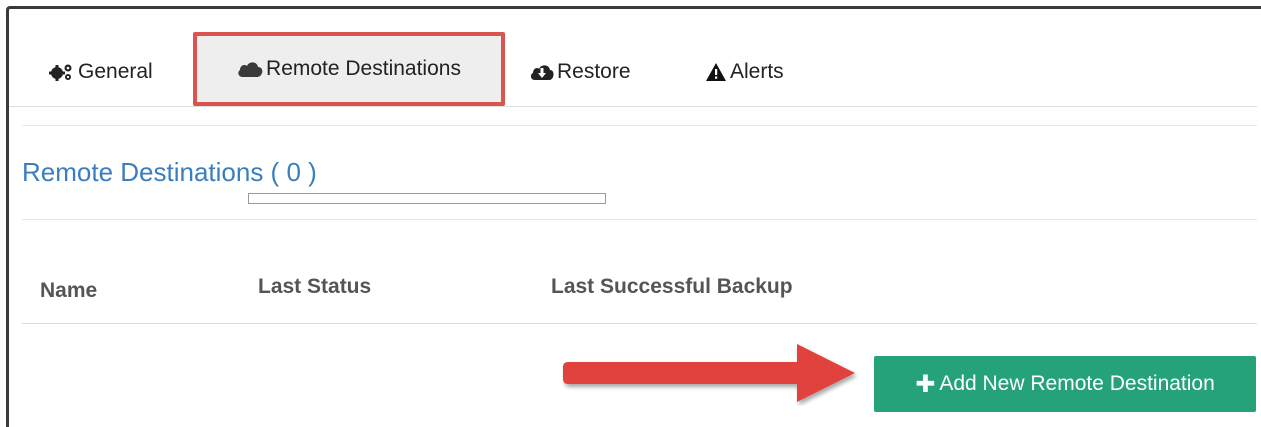 This screenshot has width=1261, height=427. I want to click on cloud-icon, so click(250, 69).